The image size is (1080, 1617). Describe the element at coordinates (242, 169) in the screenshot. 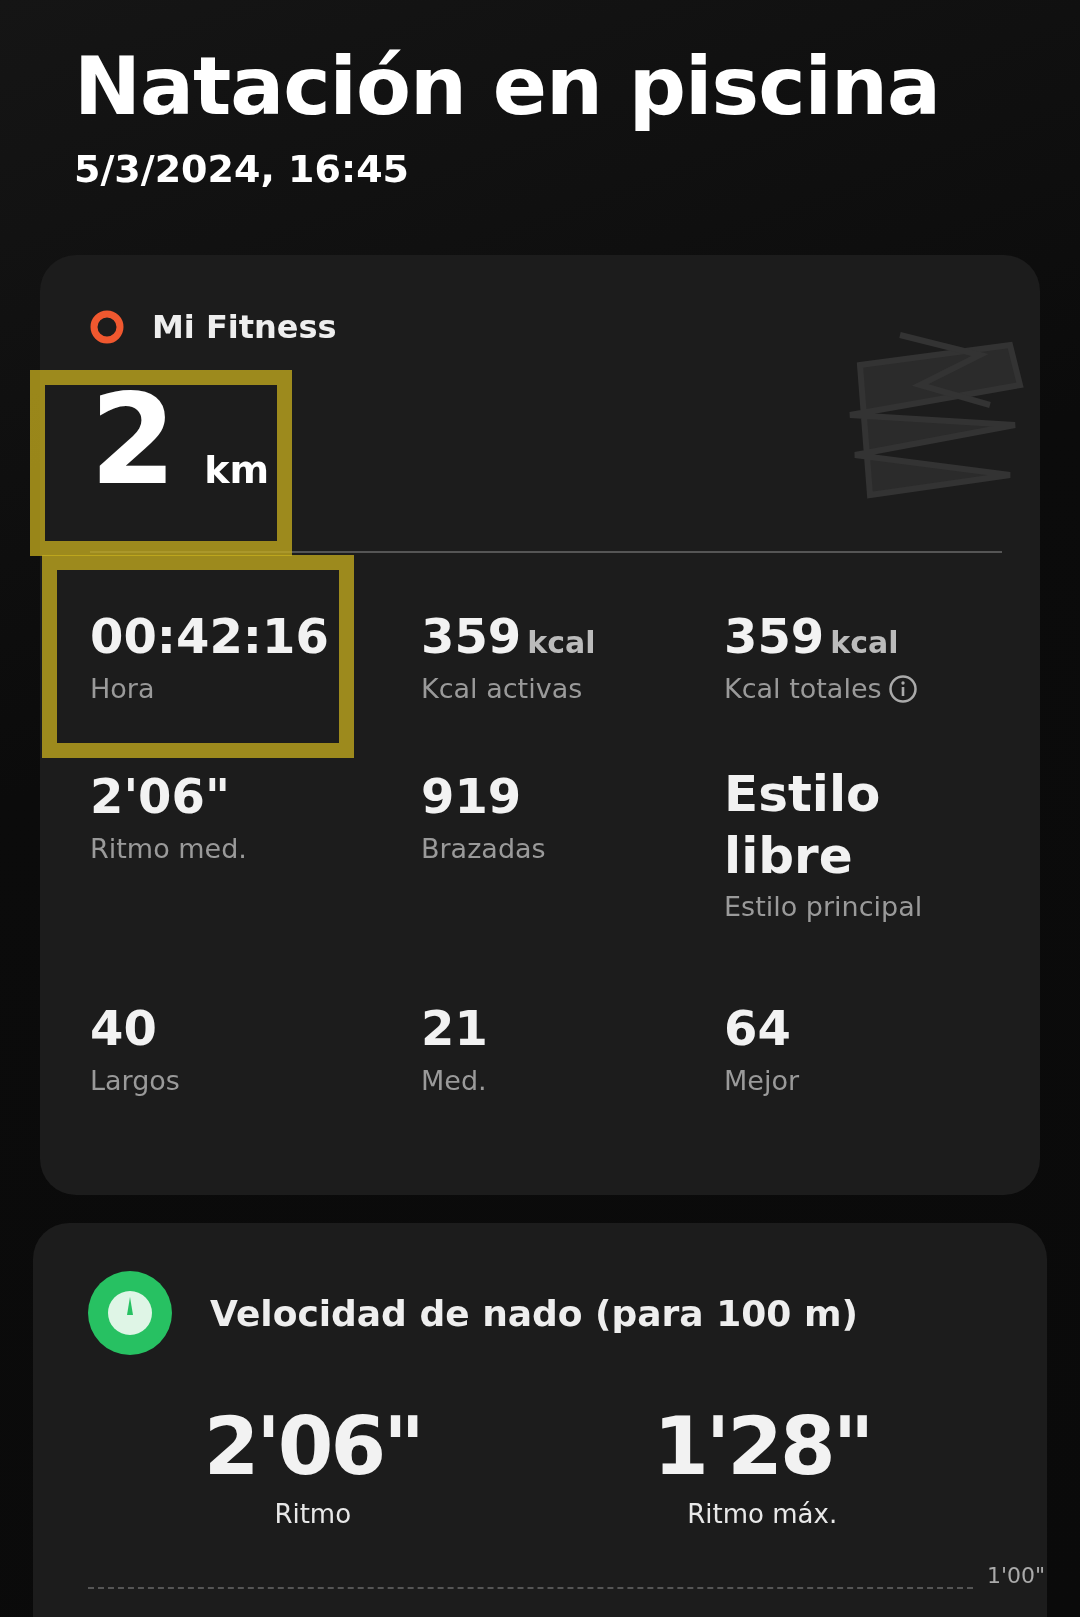

I see `workout-datetime: 5/3/2024, 16:45` at that location.